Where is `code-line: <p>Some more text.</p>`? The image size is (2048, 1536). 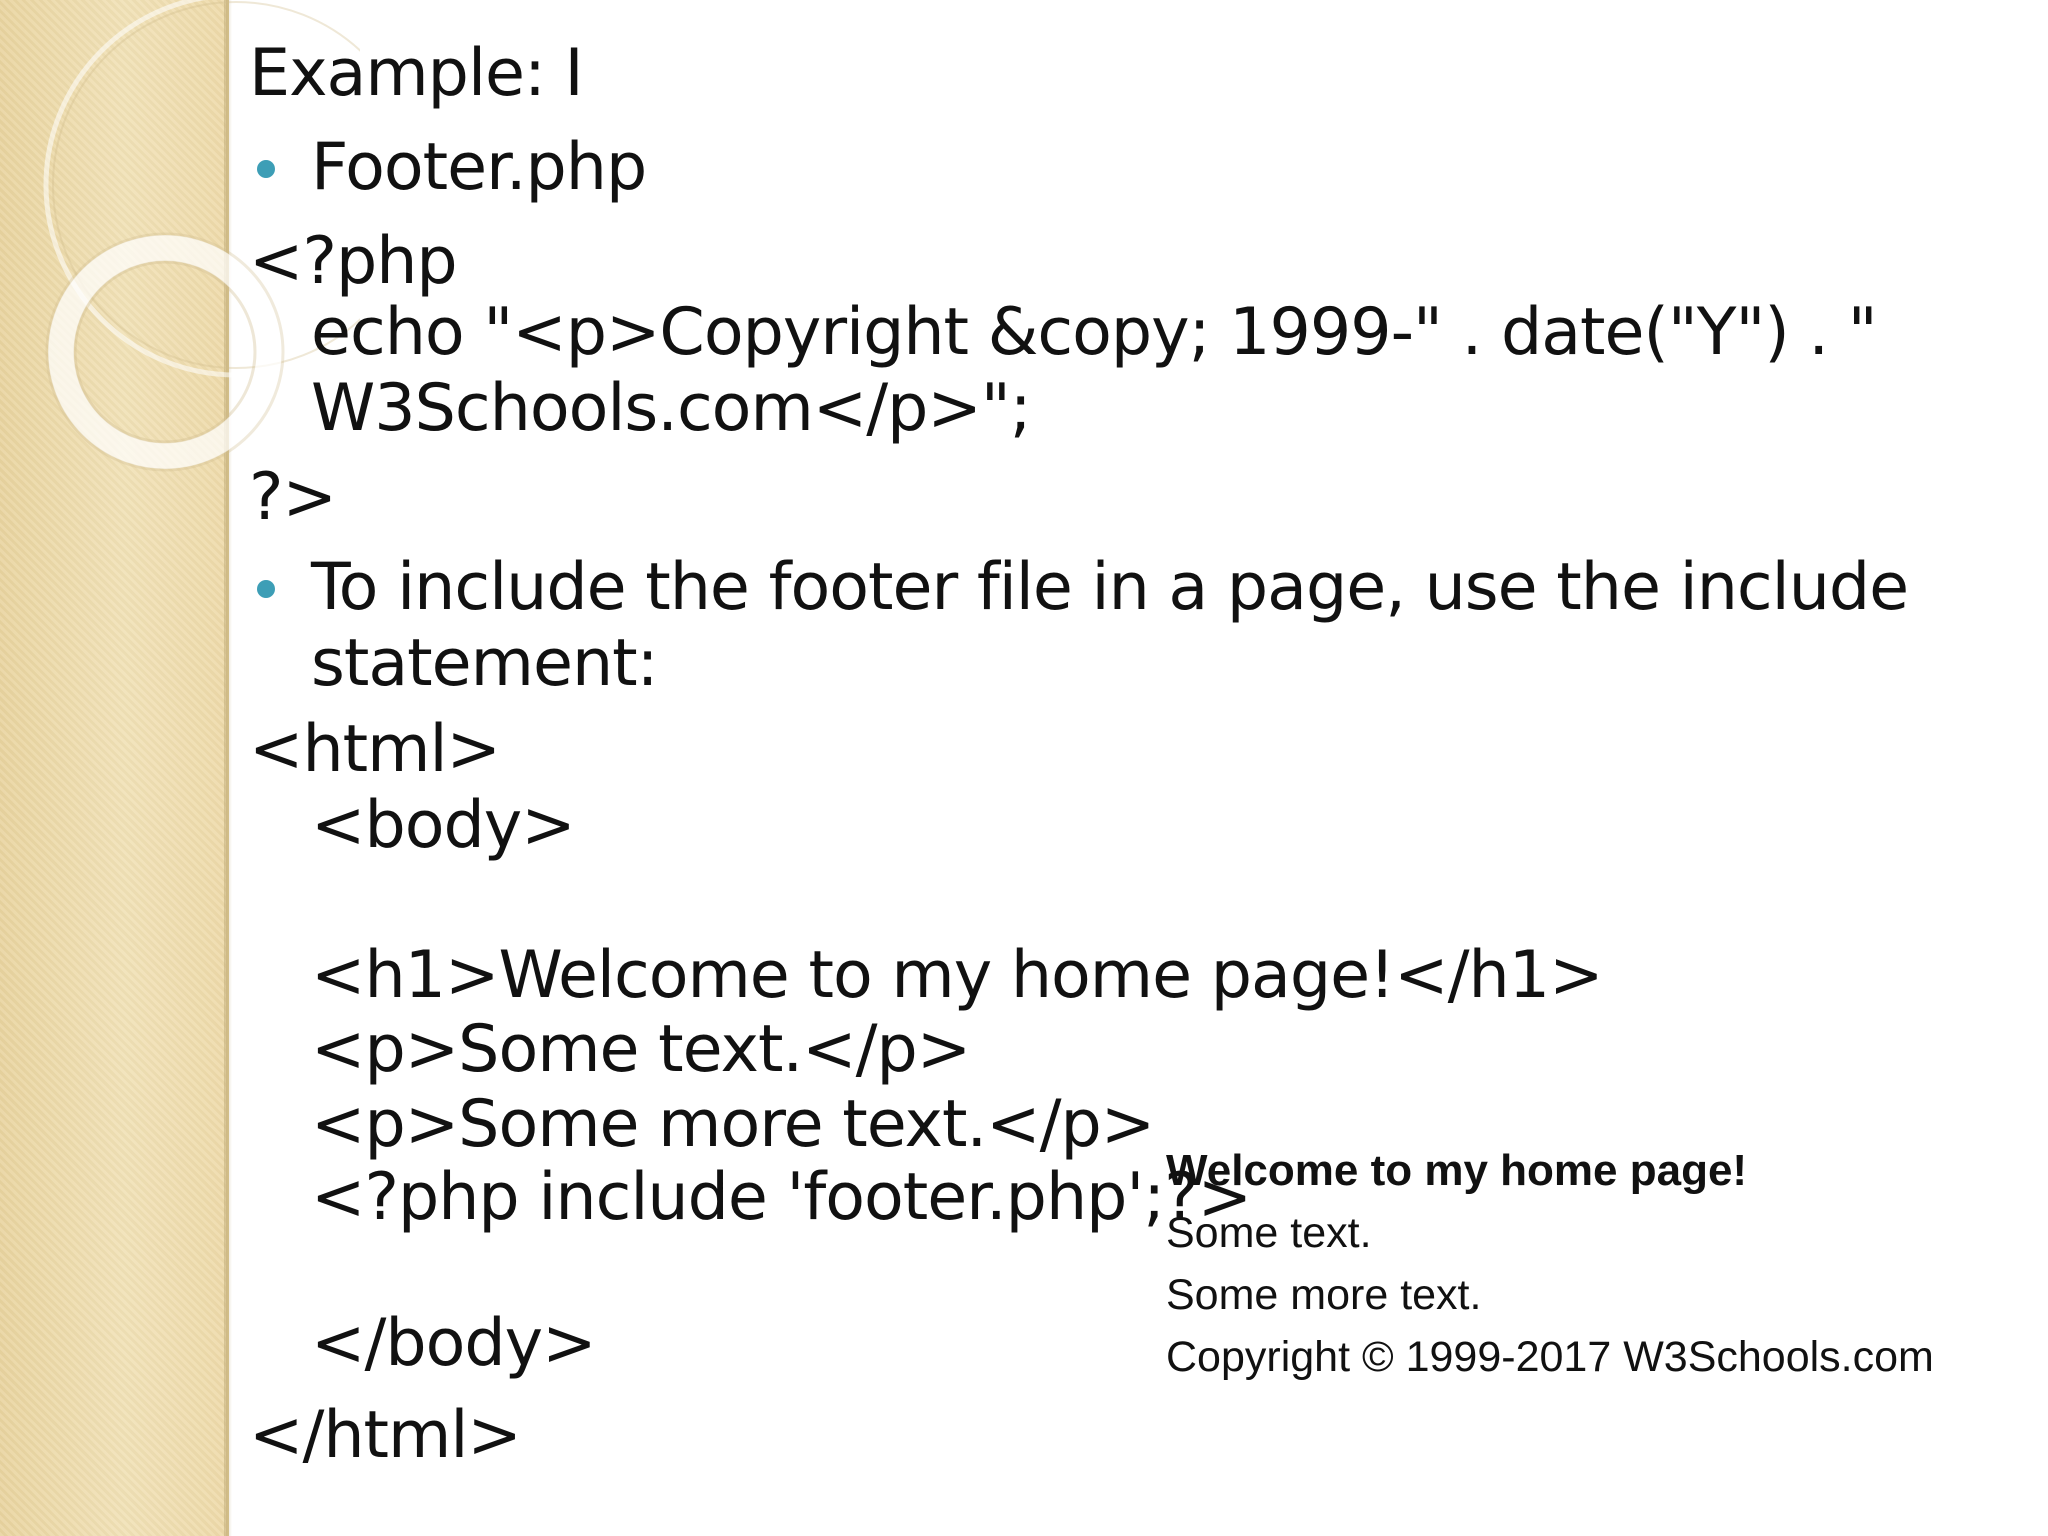 code-line: <p>Some more text.</p> is located at coordinates (733, 1124).